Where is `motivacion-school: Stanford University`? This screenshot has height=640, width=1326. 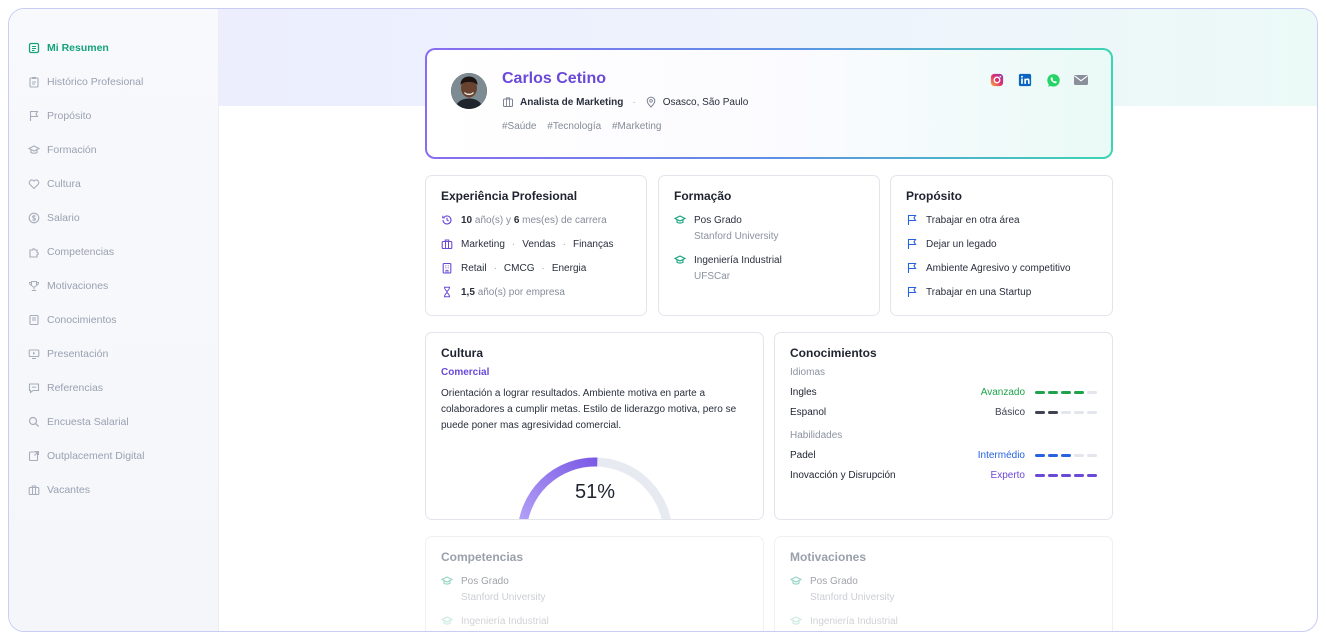
motivacion-school: Stanford University is located at coordinates (852, 597).